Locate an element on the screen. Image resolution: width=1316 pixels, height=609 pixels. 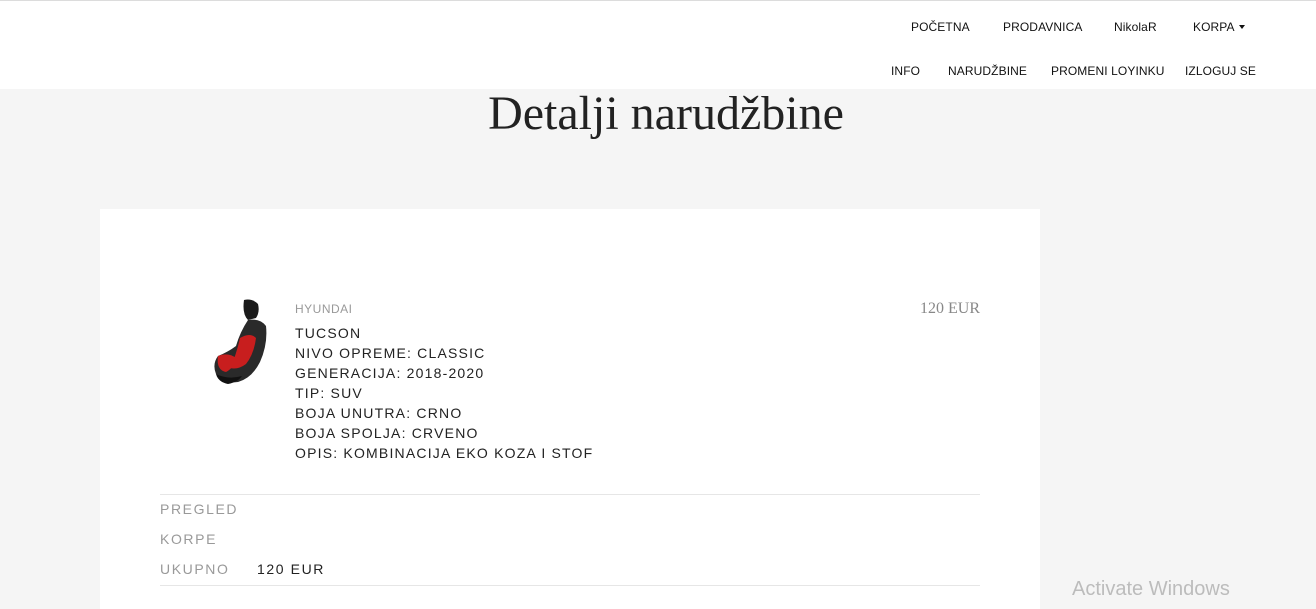
nav-prodavnica: PRODAVNICA is located at coordinates (1042, 27).